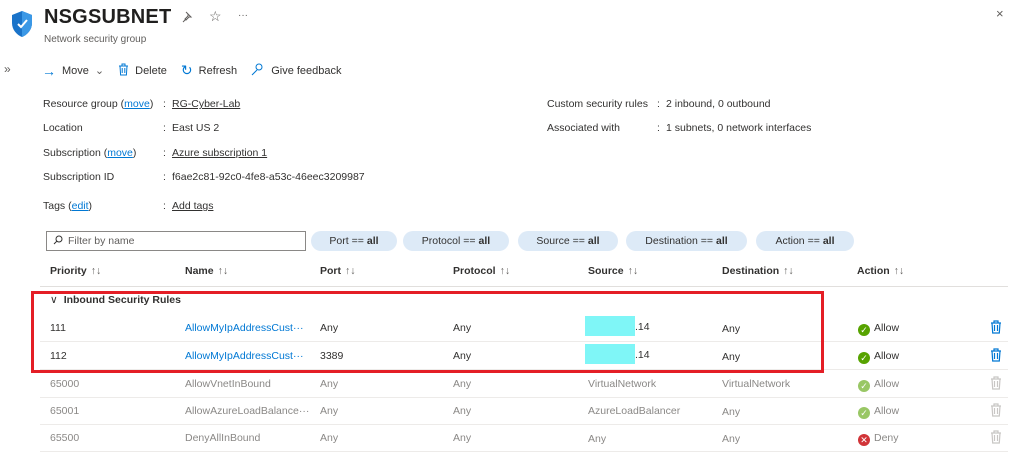  What do you see at coordinates (108, 17) in the screenshot?
I see `page-title: NSGSUBNET` at bounding box center [108, 17].